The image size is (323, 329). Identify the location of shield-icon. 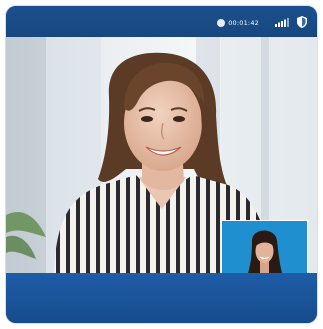
(302, 22).